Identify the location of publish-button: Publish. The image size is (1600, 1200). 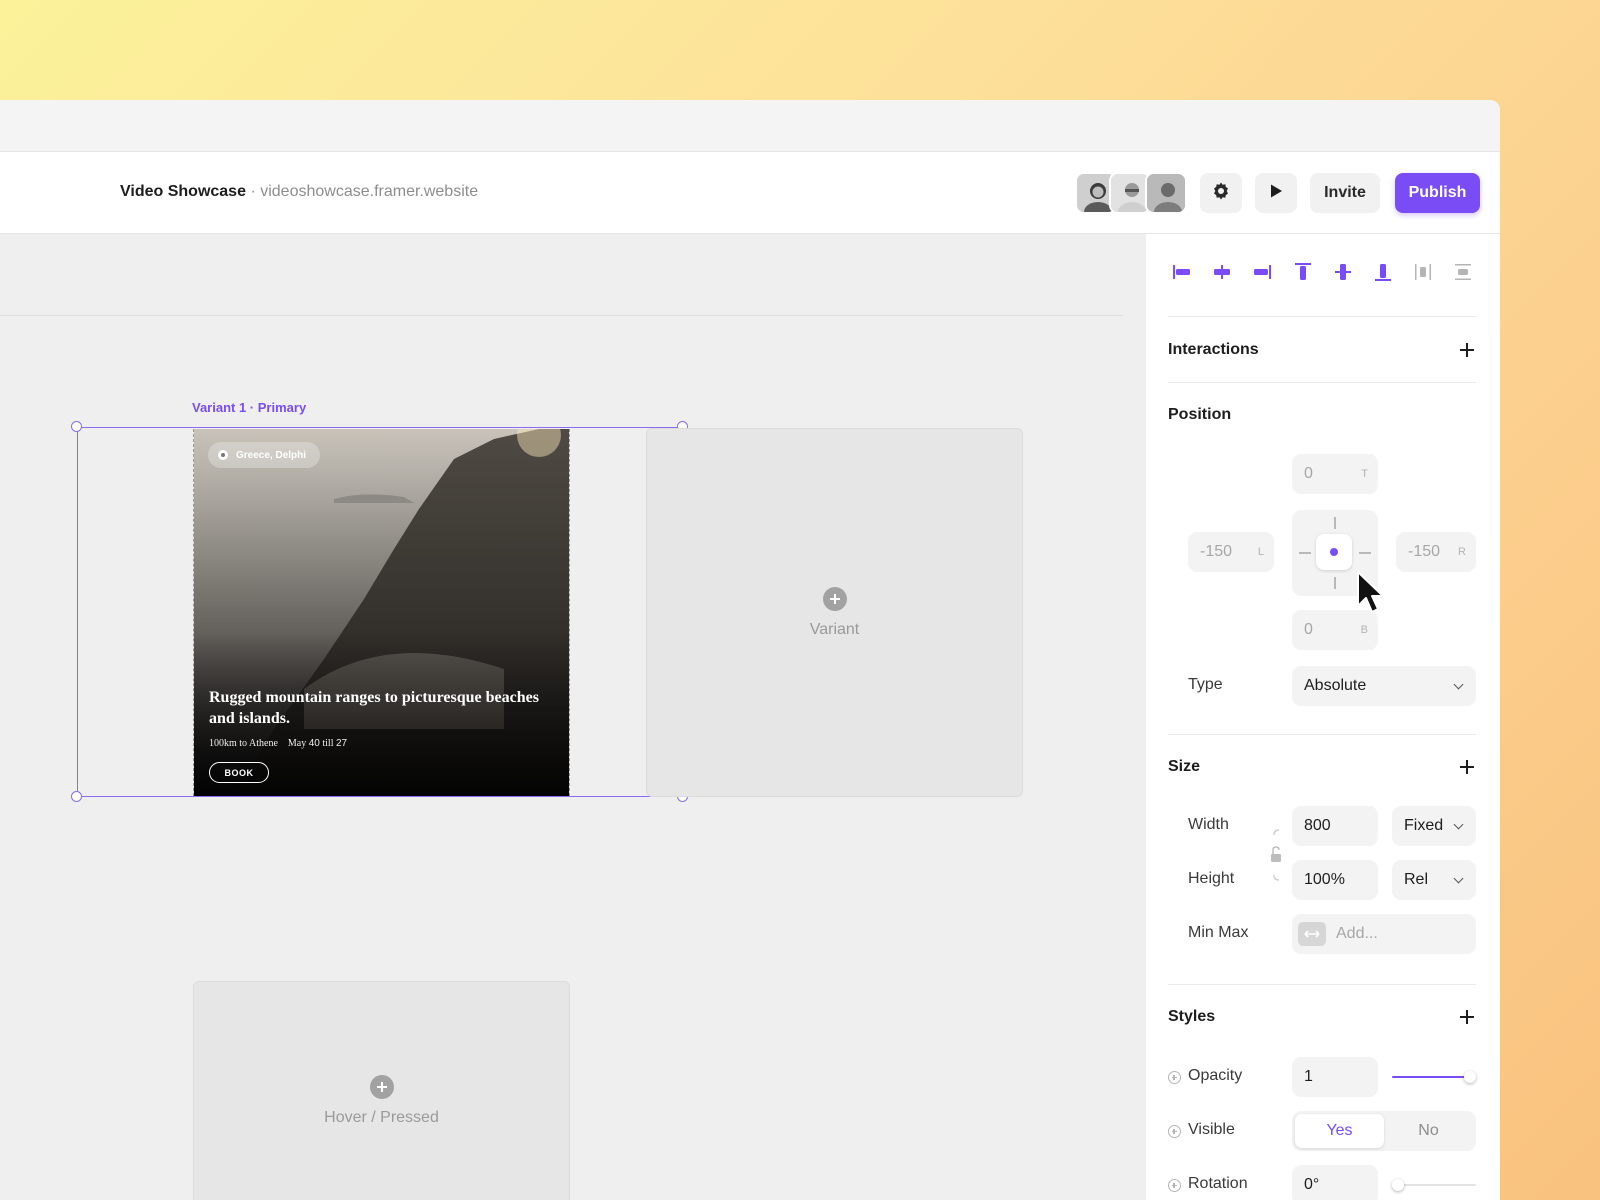
(1437, 193).